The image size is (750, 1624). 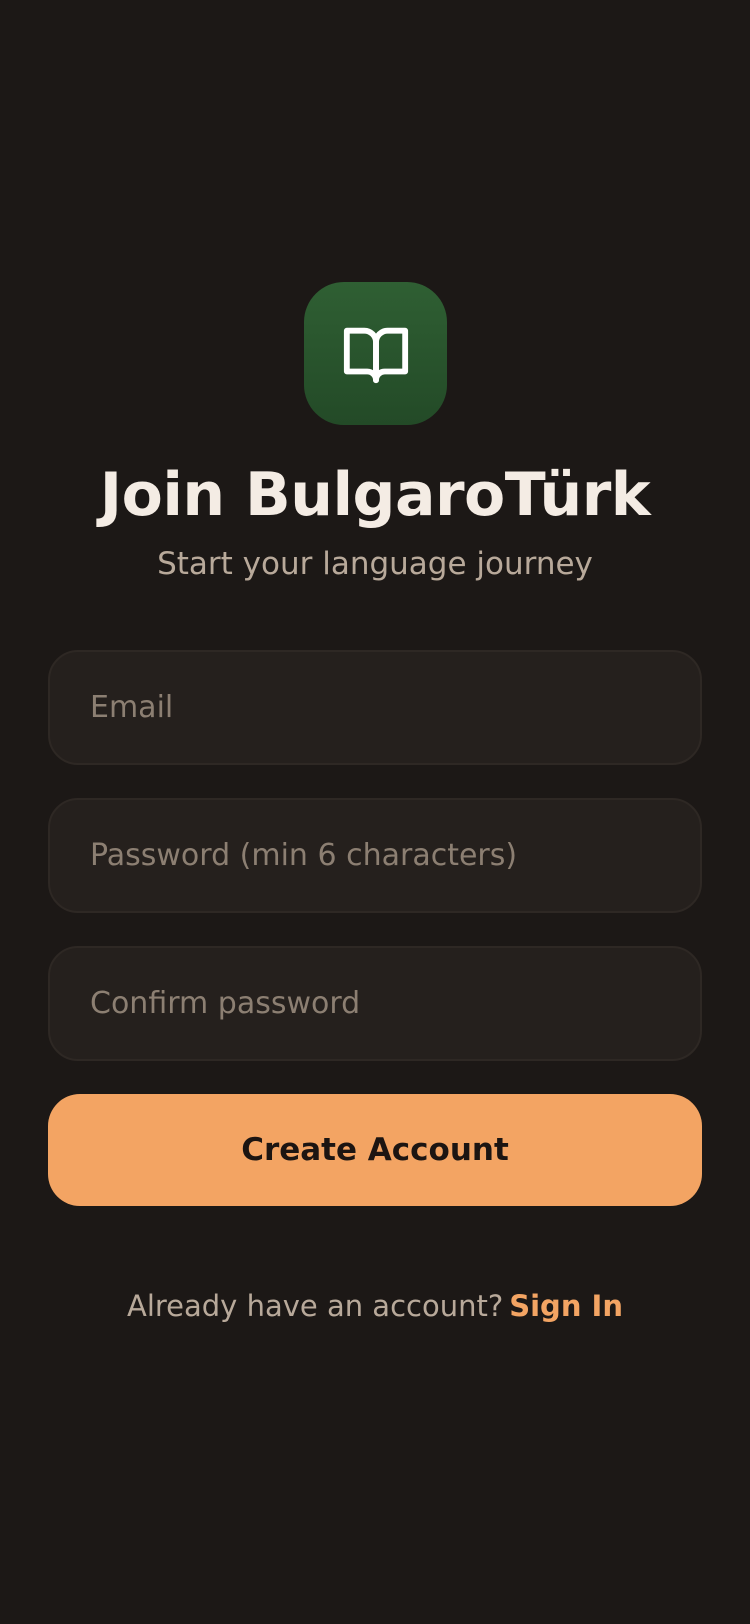 I want to click on page-subtitle: Start your language journey, so click(x=375, y=564).